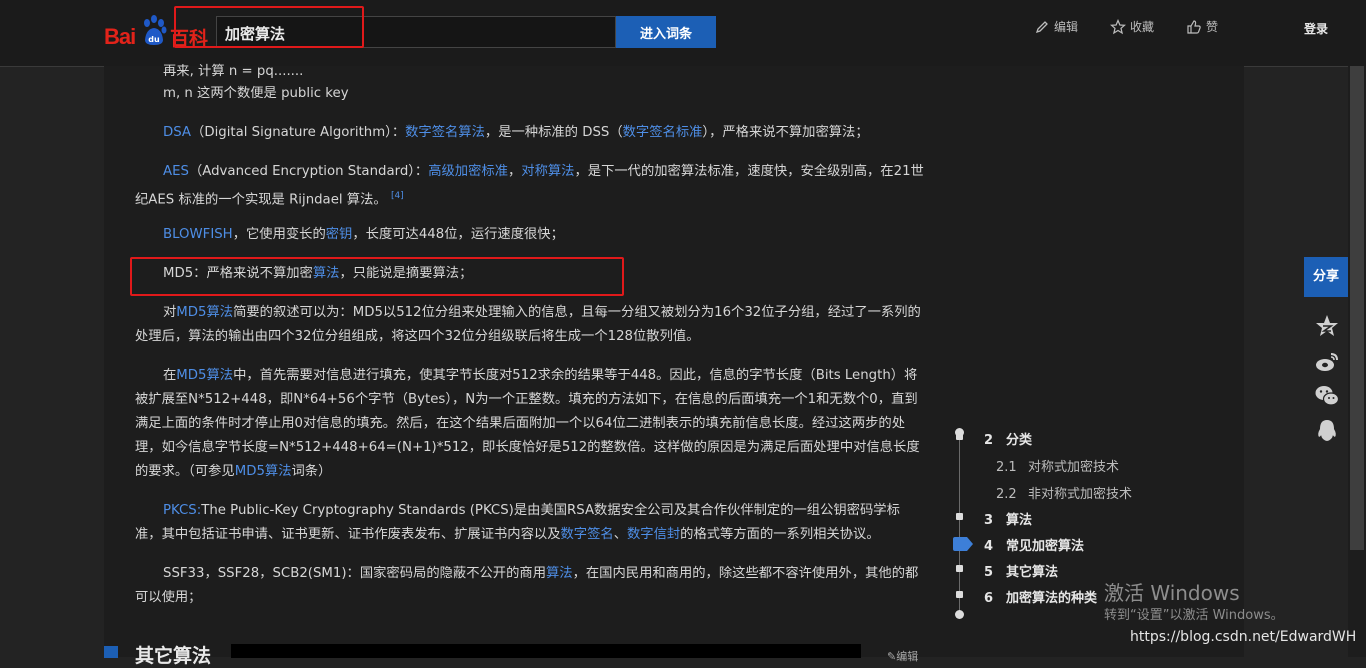 Image resolution: width=1366 pixels, height=668 pixels. What do you see at coordinates (1142, 27) in the screenshot?
I see `favorite-label: 收藏` at bounding box center [1142, 27].